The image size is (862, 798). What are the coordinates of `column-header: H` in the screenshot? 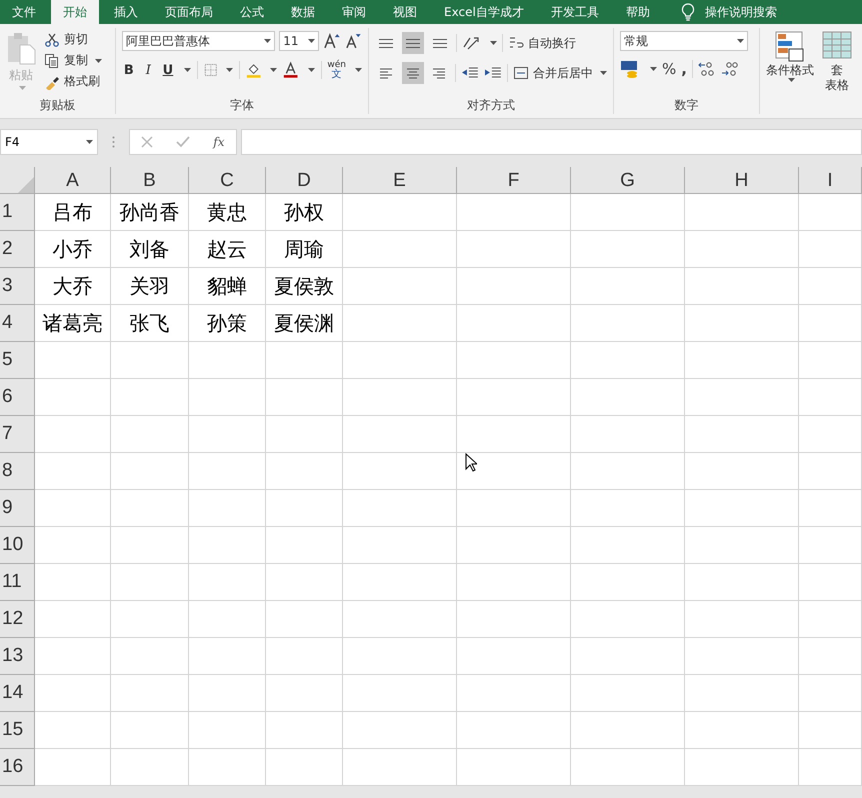 It's located at (742, 180).